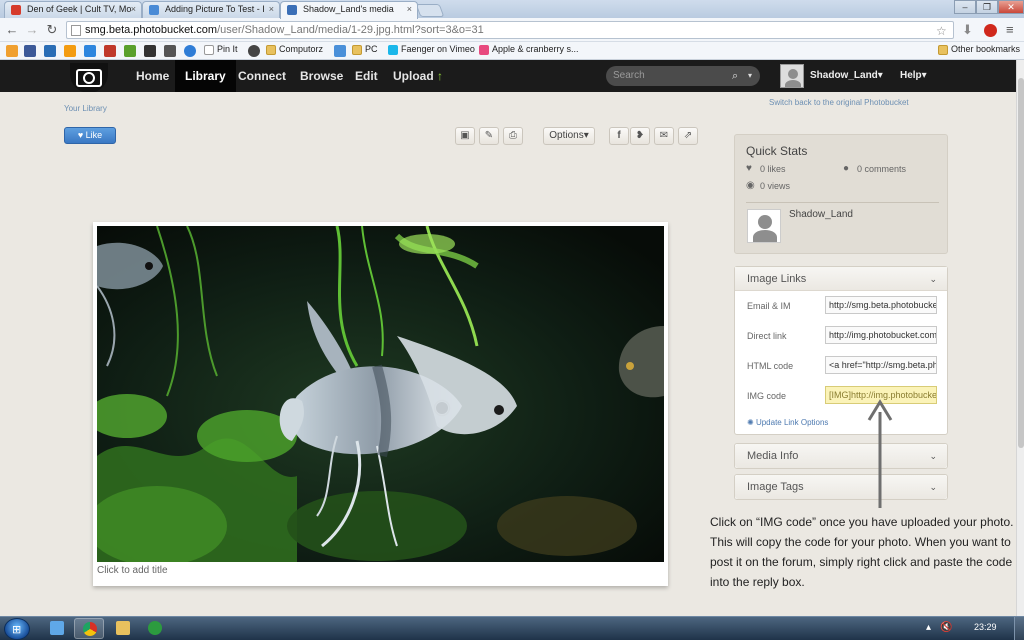 Image resolution: width=1024 pixels, height=640 pixels. I want to click on search-icon: ⌕, so click(735, 76).